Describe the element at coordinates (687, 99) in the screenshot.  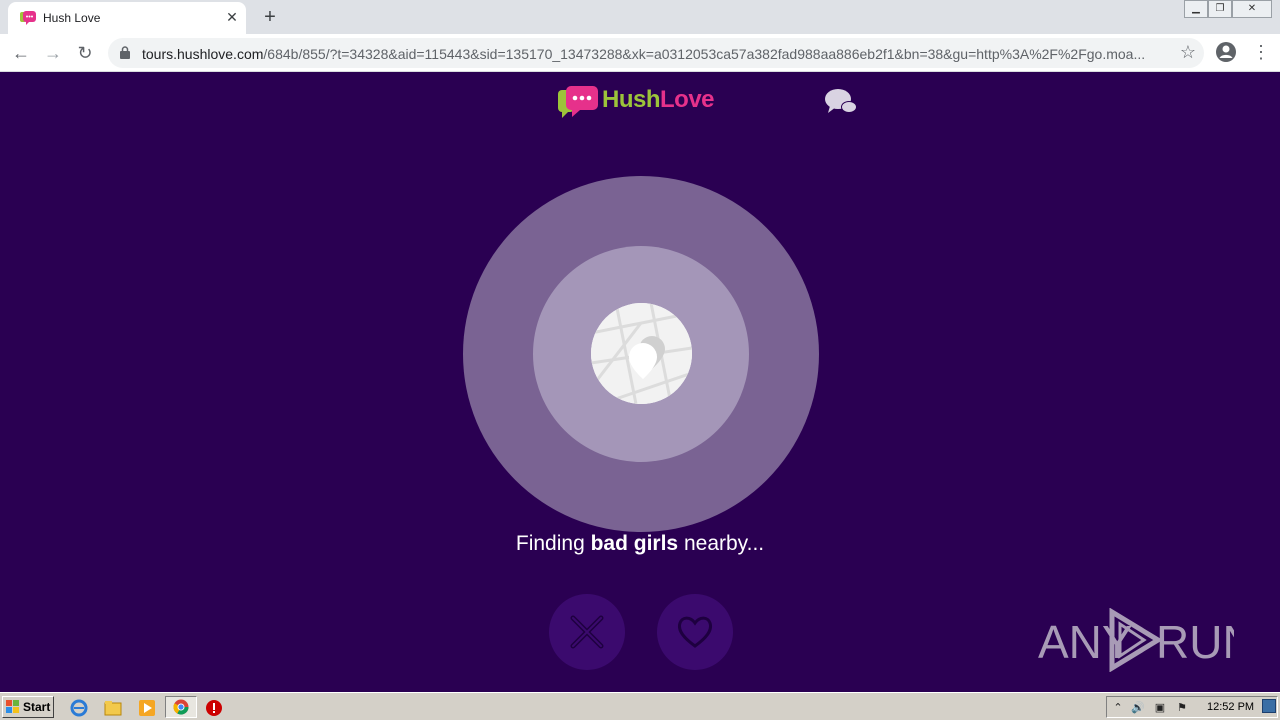
I see `logo-love: Love` at that location.